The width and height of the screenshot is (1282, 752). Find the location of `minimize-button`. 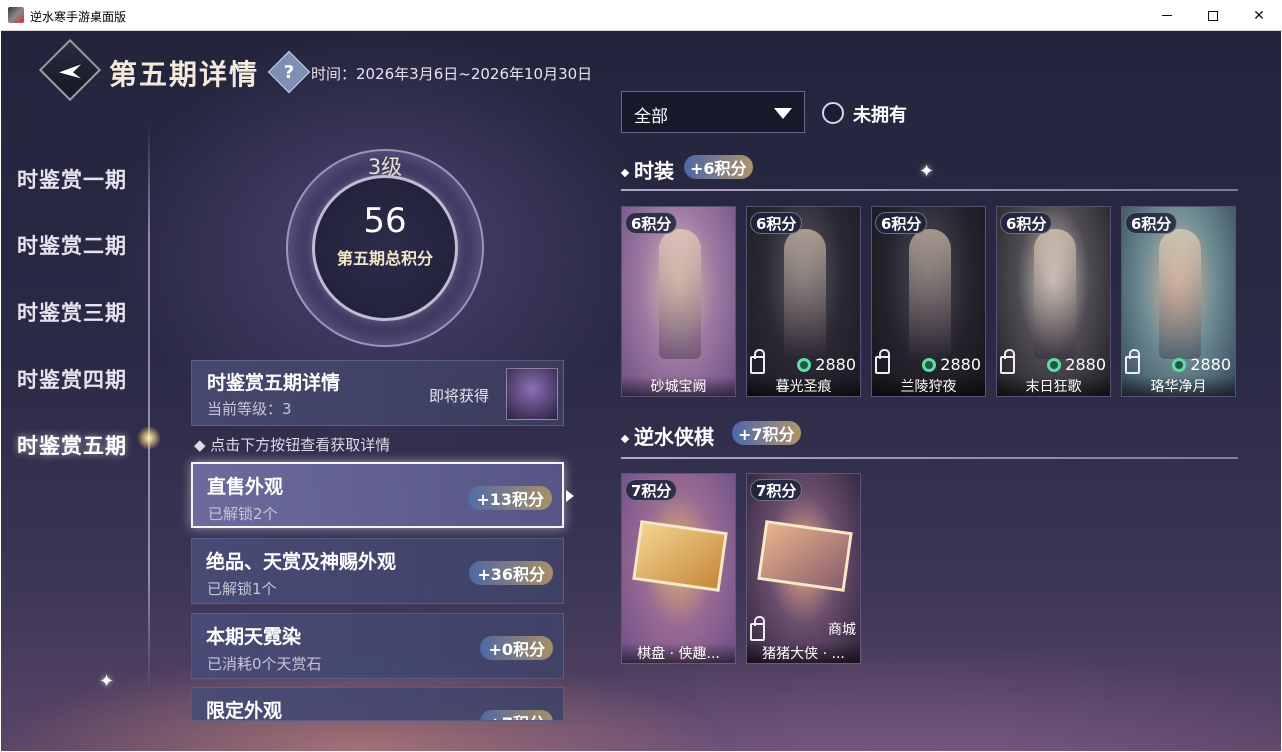

minimize-button is located at coordinates (1167, 15).